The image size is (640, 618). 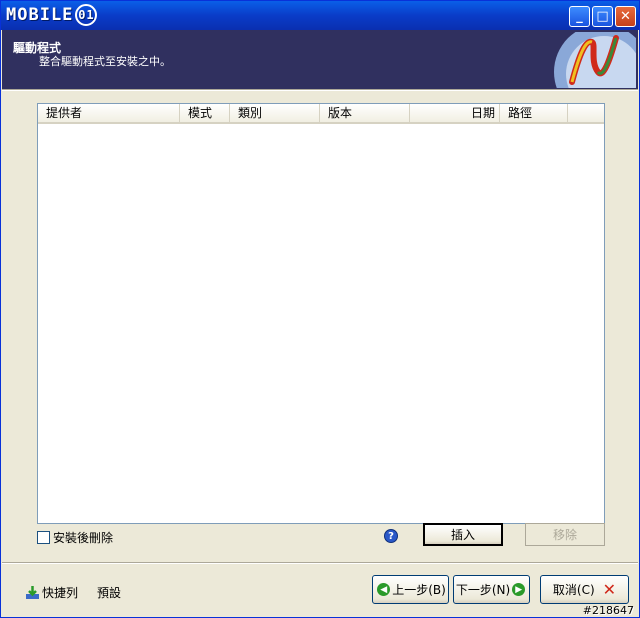 I want to click on header-divider, so click(x=320, y=90).